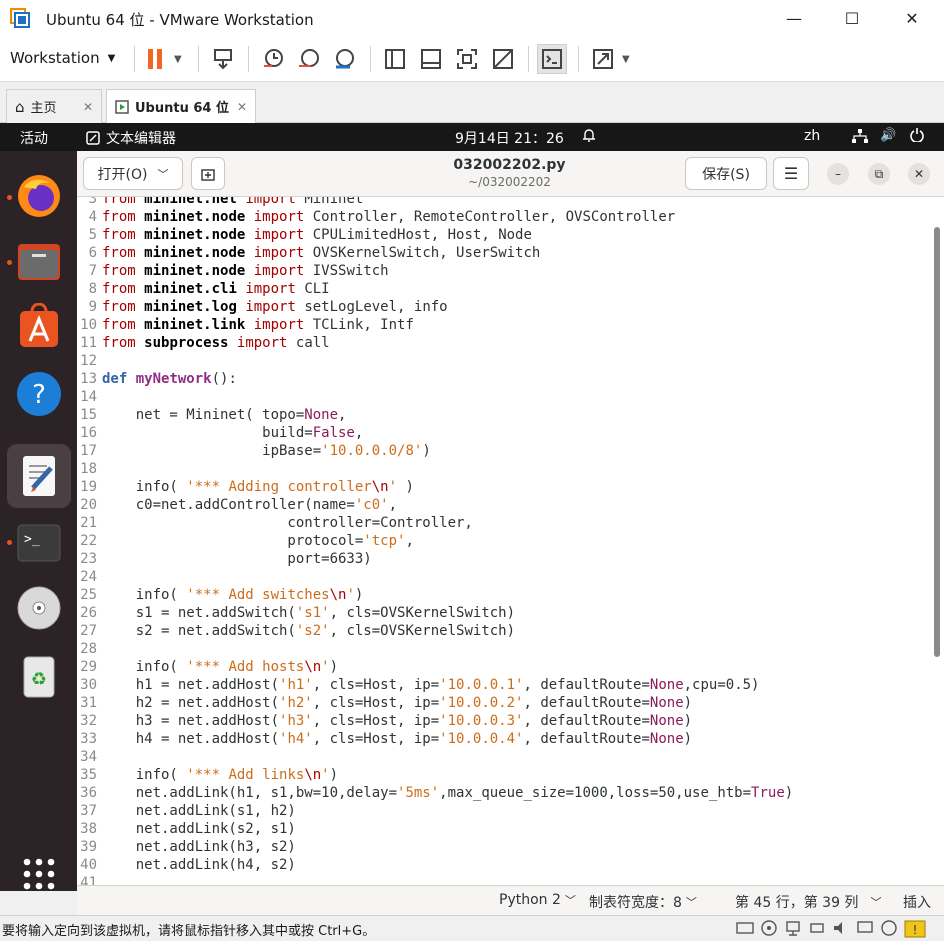 The height and width of the screenshot is (941, 944). Describe the element at coordinates (769, 929) in the screenshot. I see `cd-dvd-icon` at that location.